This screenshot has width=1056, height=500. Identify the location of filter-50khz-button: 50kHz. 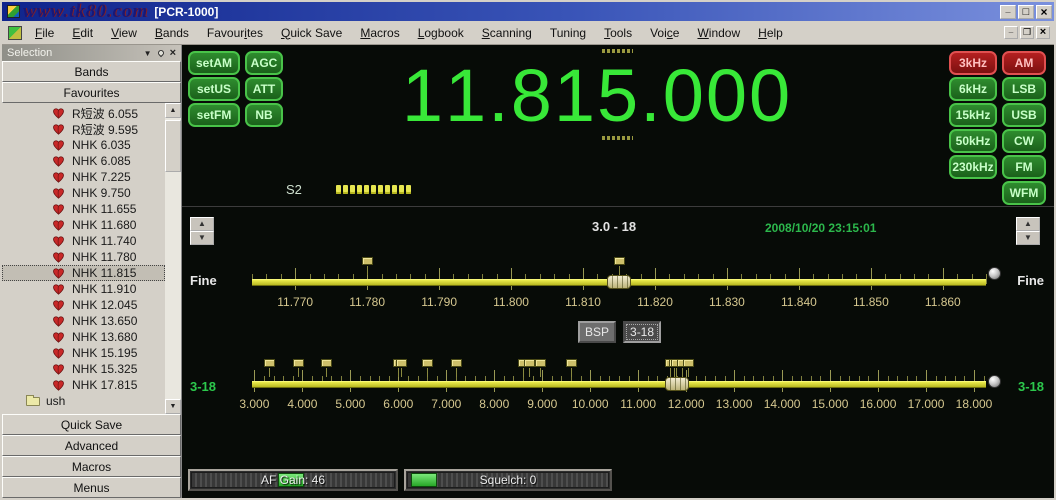
(973, 141).